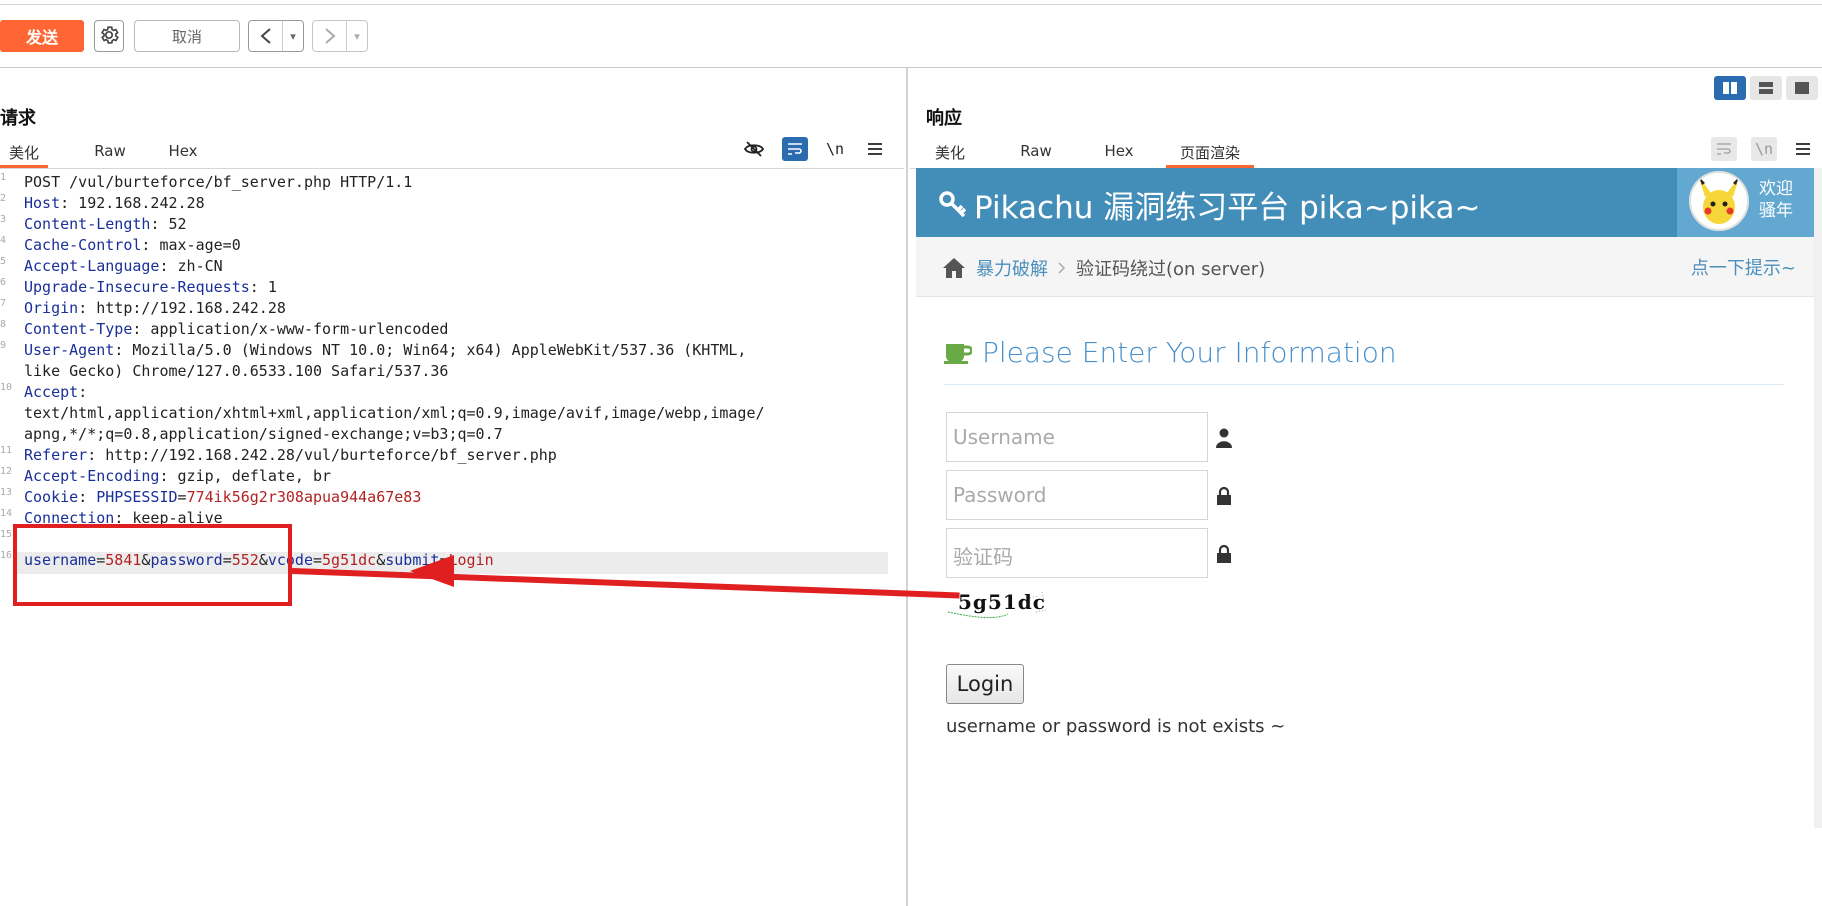  I want to click on welcome-line-1: 欢迎, so click(1776, 189).